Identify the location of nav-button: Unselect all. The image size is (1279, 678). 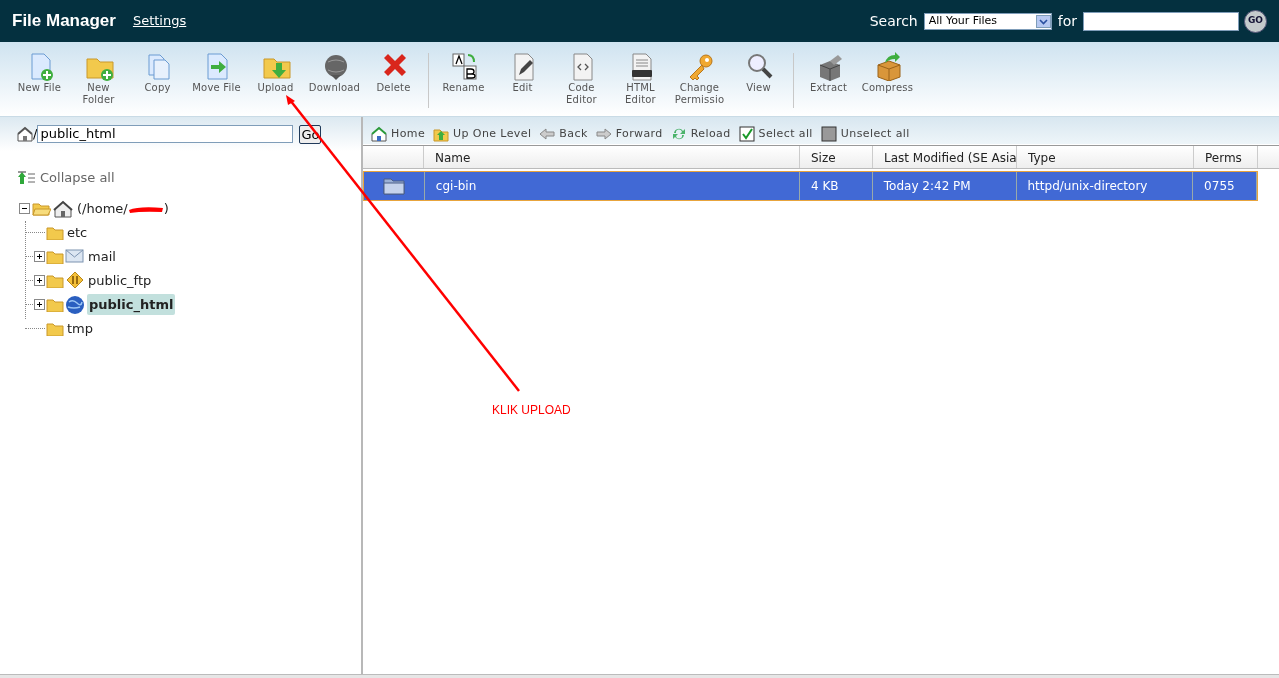
(865, 133).